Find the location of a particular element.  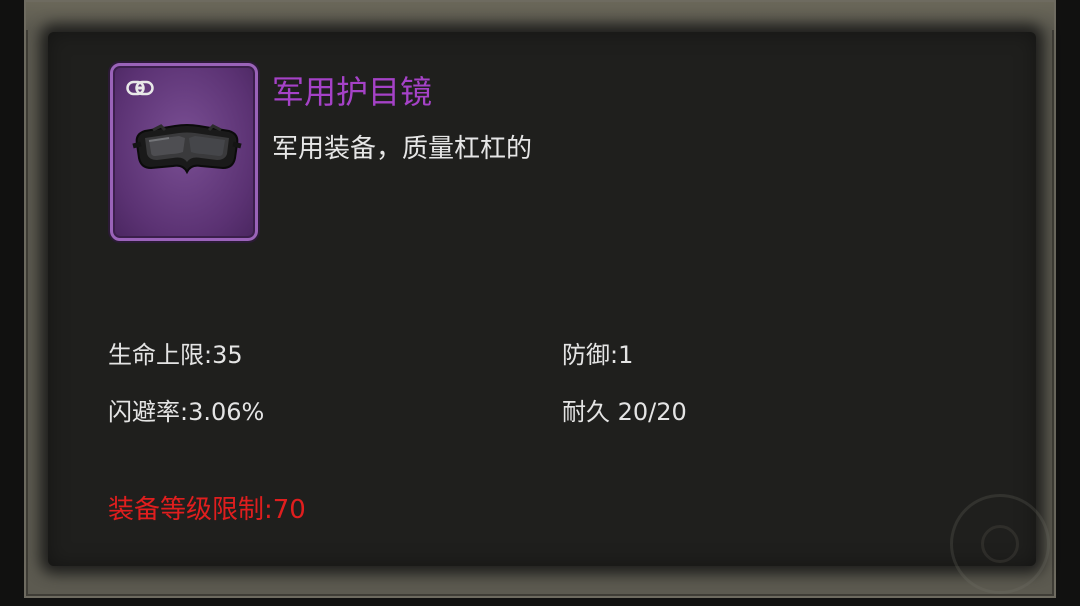

equip-level-requirement: 装备等级限制:70 is located at coordinates (207, 510).